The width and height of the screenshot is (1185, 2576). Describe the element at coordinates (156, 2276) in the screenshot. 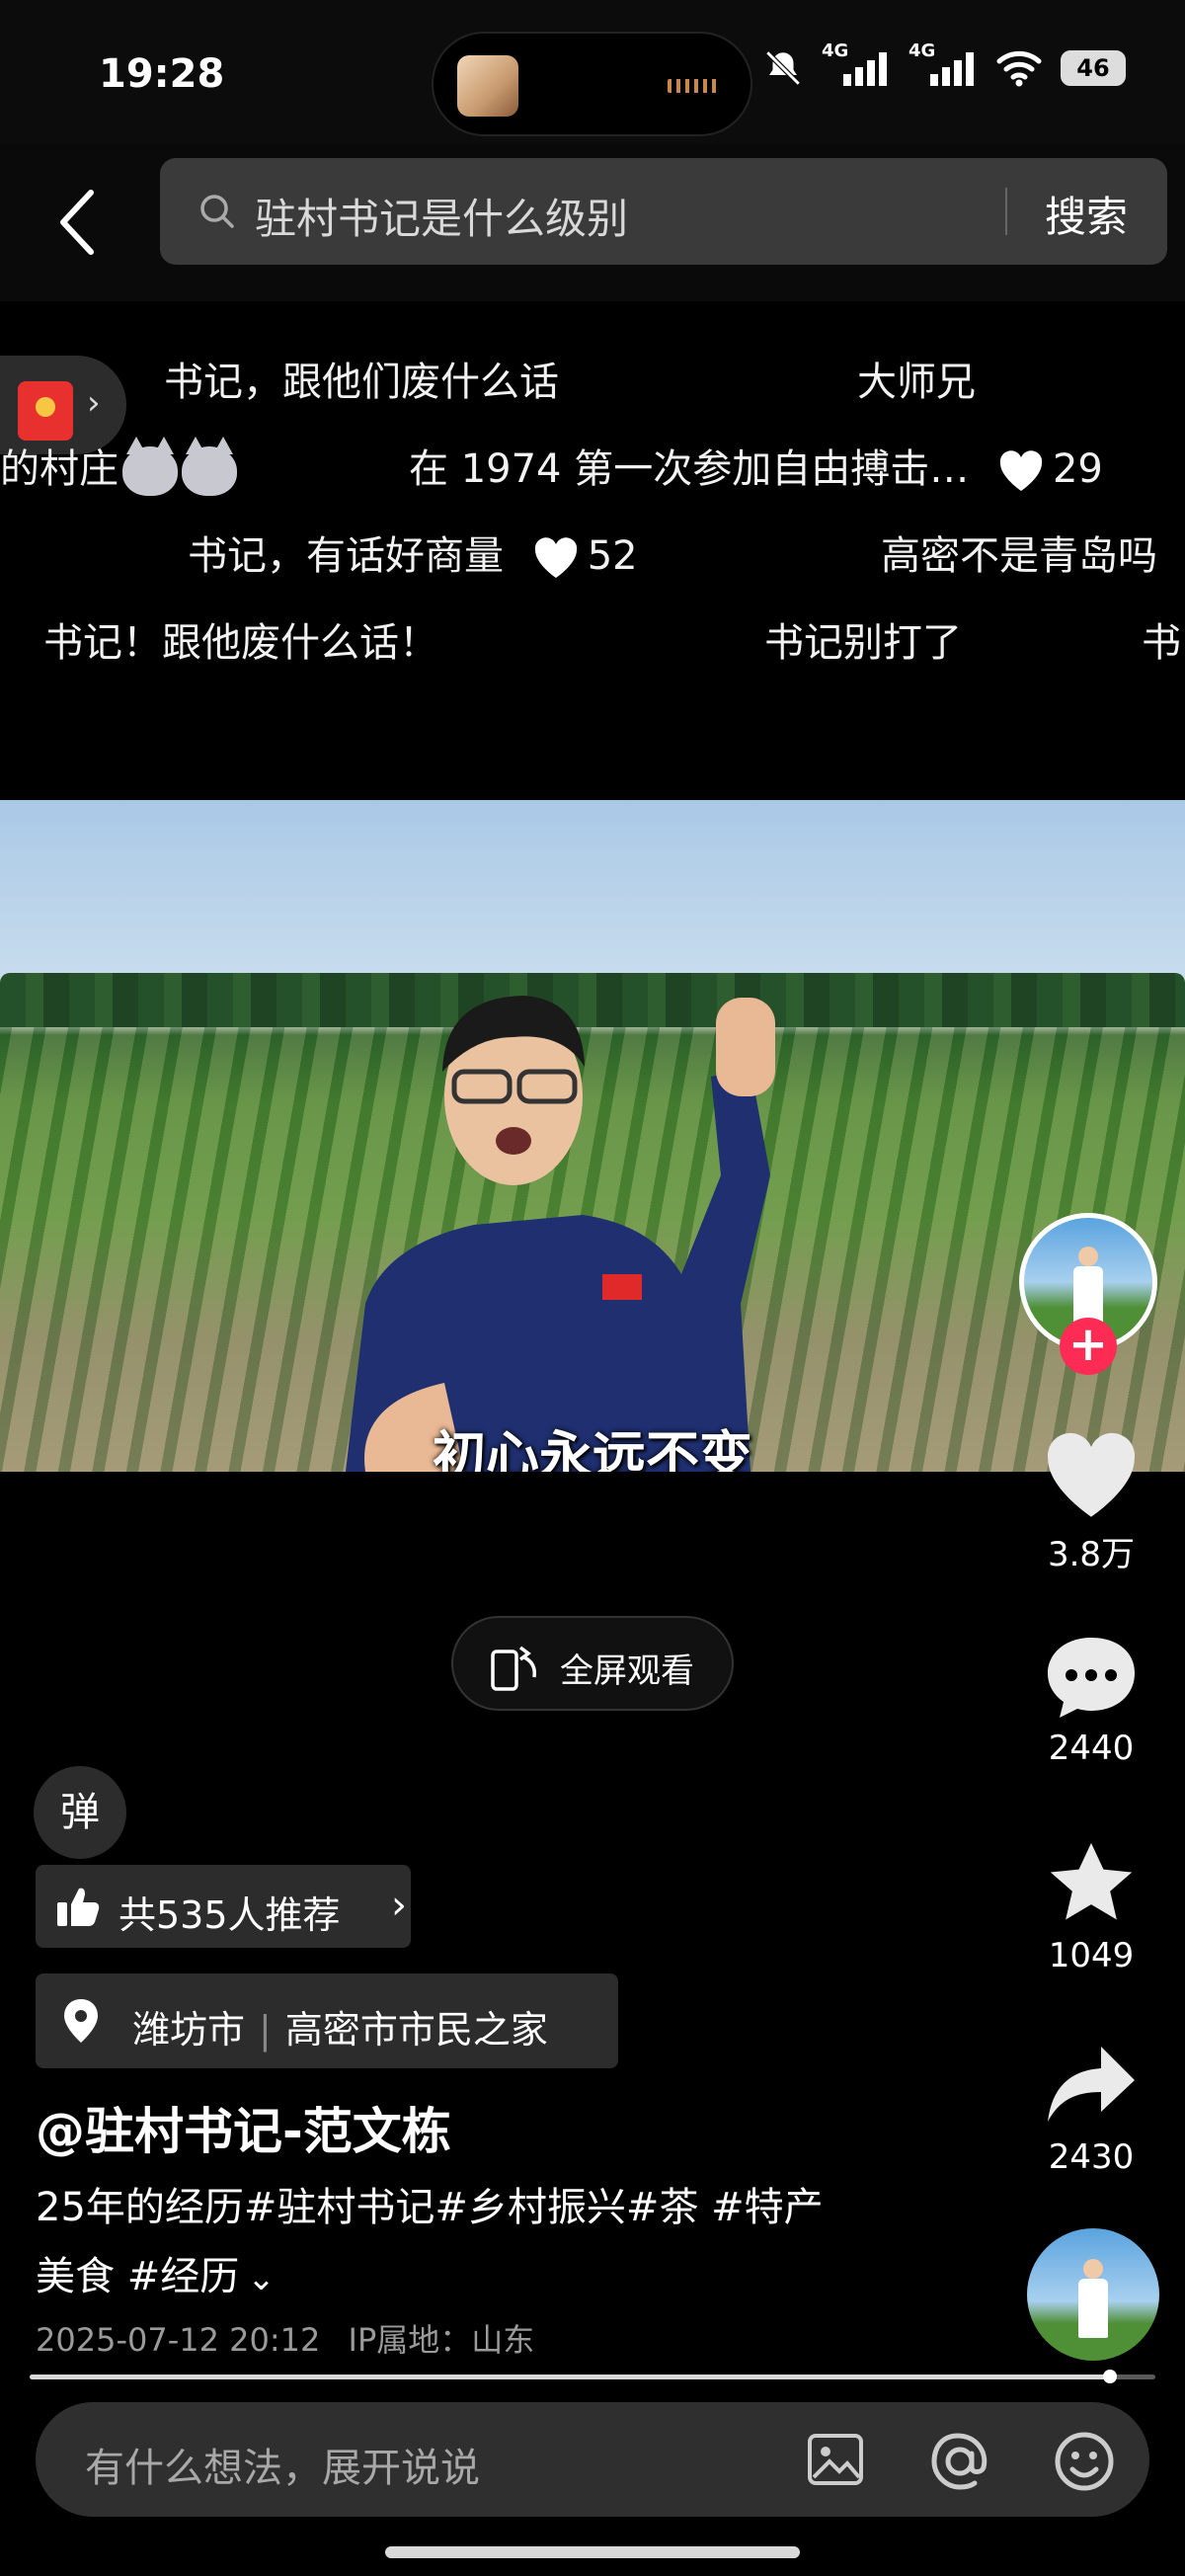

I see `description-line-2: 美食 #经历 ⌄` at that location.